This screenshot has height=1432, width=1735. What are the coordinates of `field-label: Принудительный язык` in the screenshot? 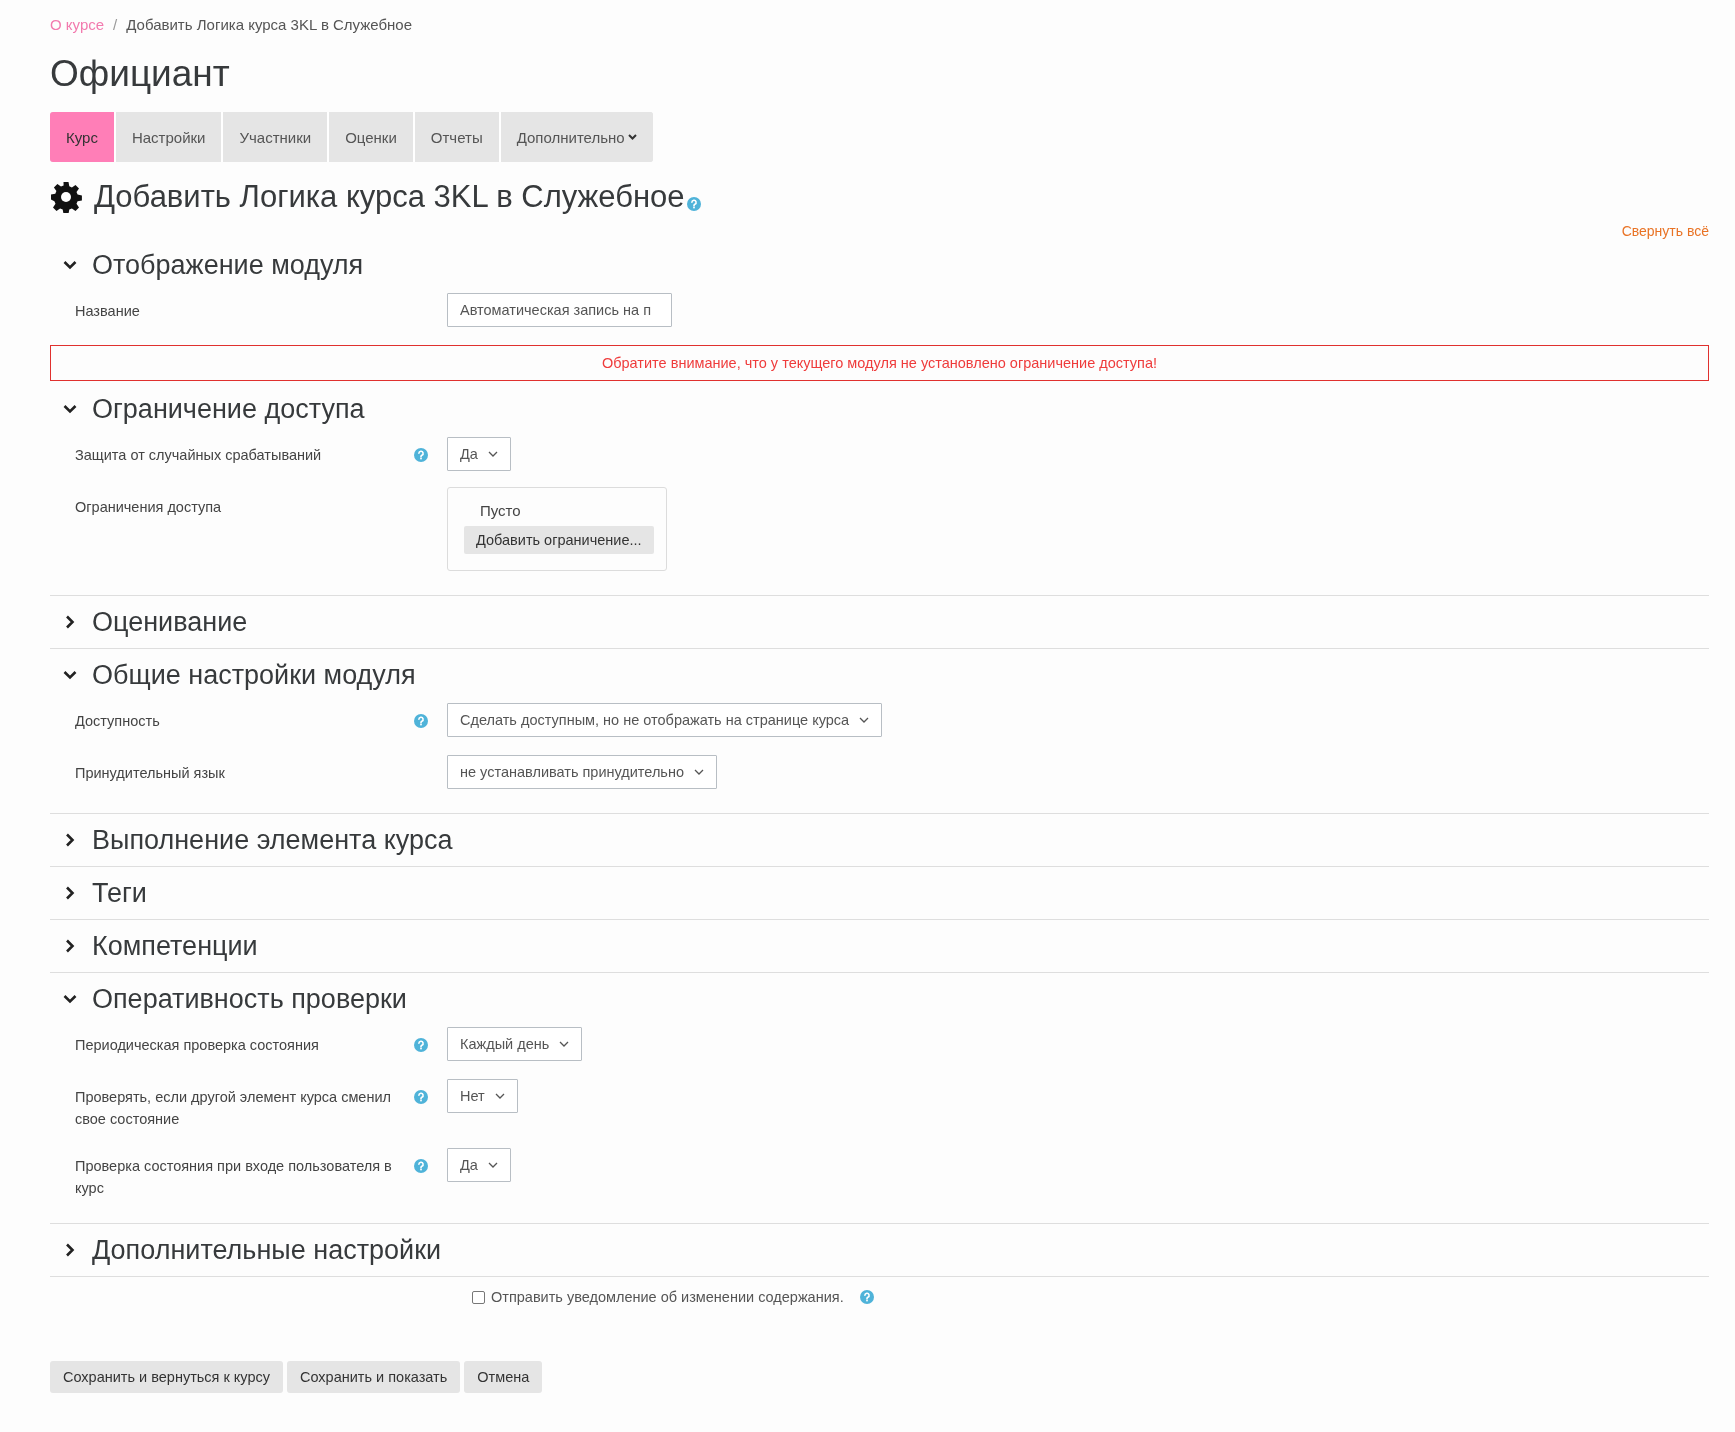 It's located at (150, 773).